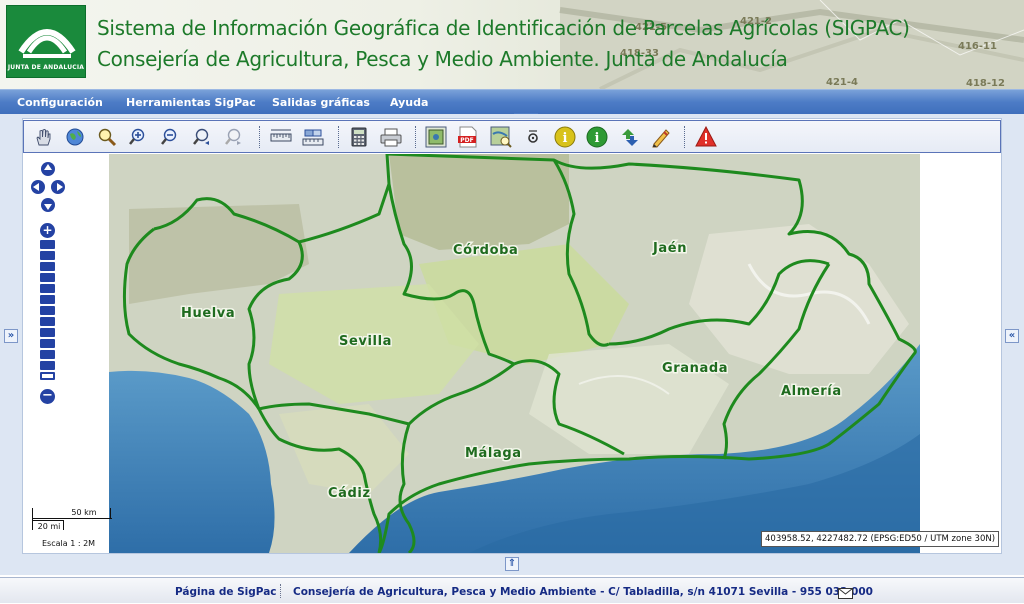 This screenshot has width=1024, height=604. Describe the element at coordinates (706, 137) in the screenshot. I see `warning-icon` at that location.